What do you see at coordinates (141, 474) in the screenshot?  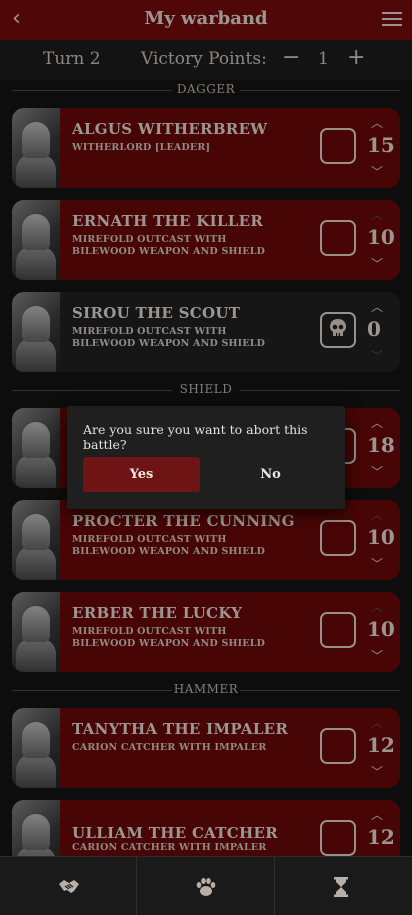 I see `yes-button: Yes` at bounding box center [141, 474].